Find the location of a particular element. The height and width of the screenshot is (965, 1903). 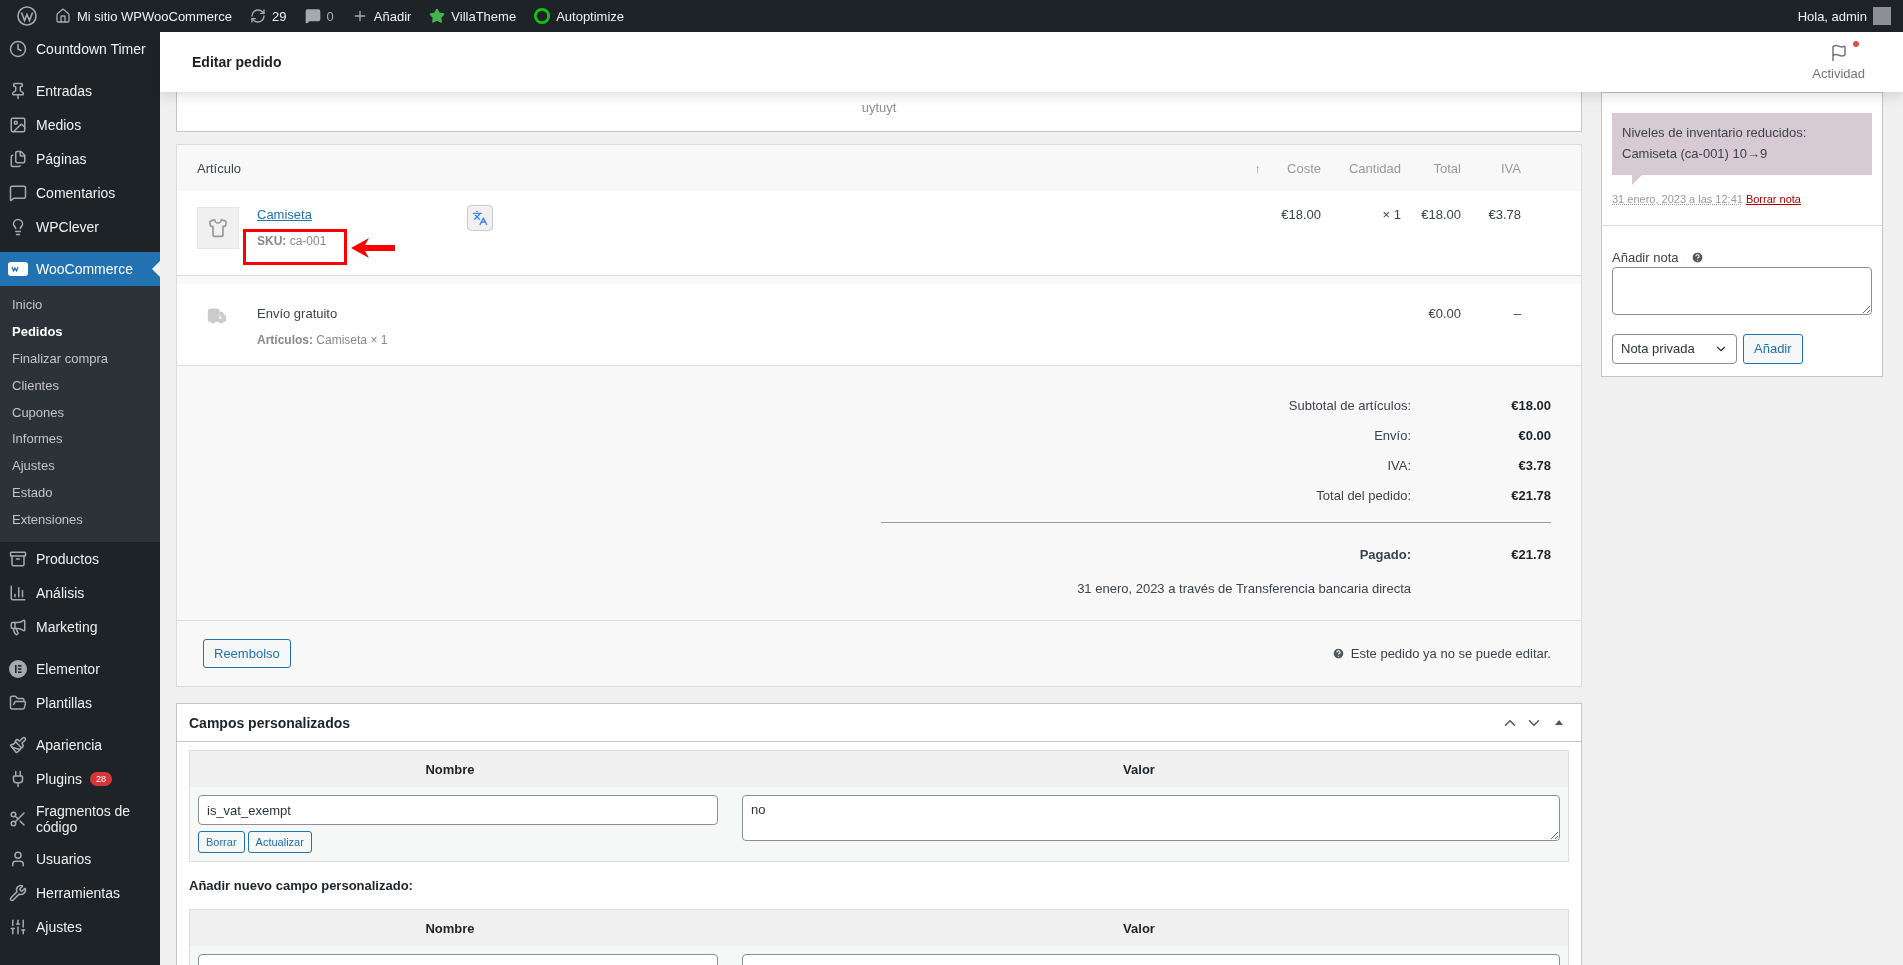

delete-note-link: Borrar nota is located at coordinates (1773, 198).